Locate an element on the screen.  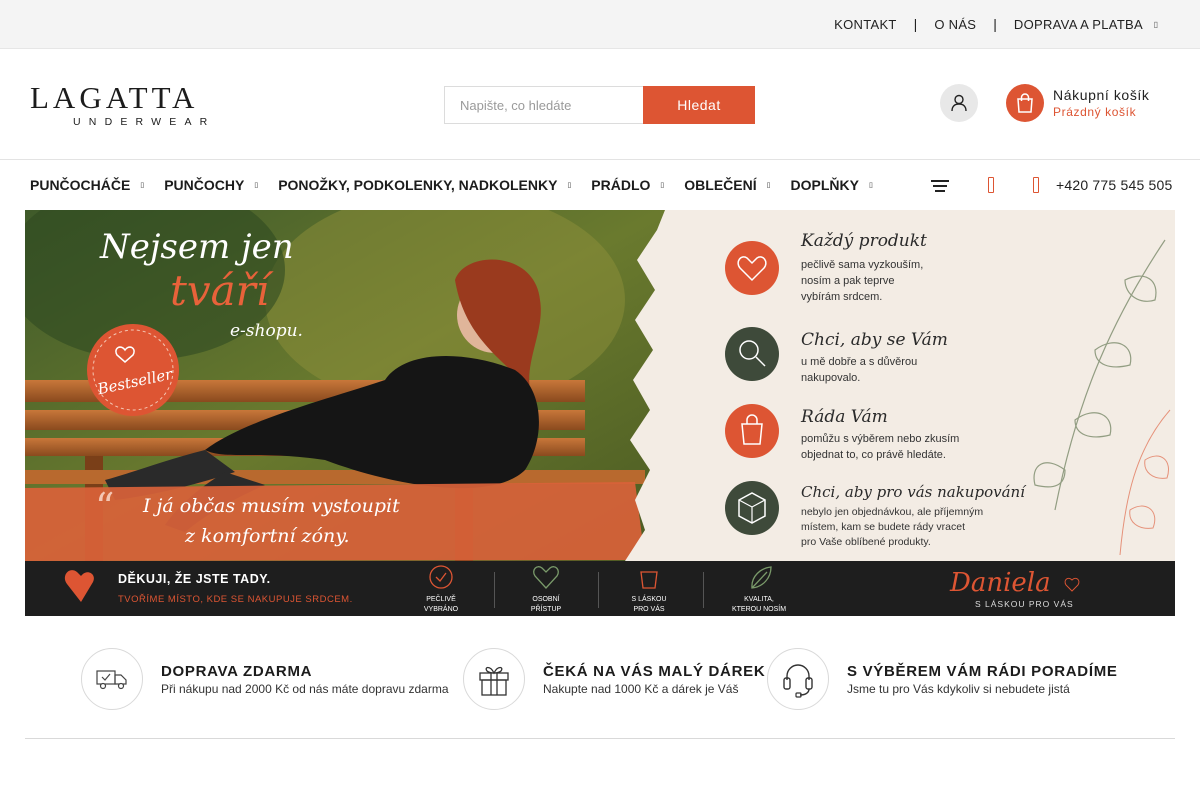
more-toggle-icon: ▯ is located at coordinates (1156, 24).